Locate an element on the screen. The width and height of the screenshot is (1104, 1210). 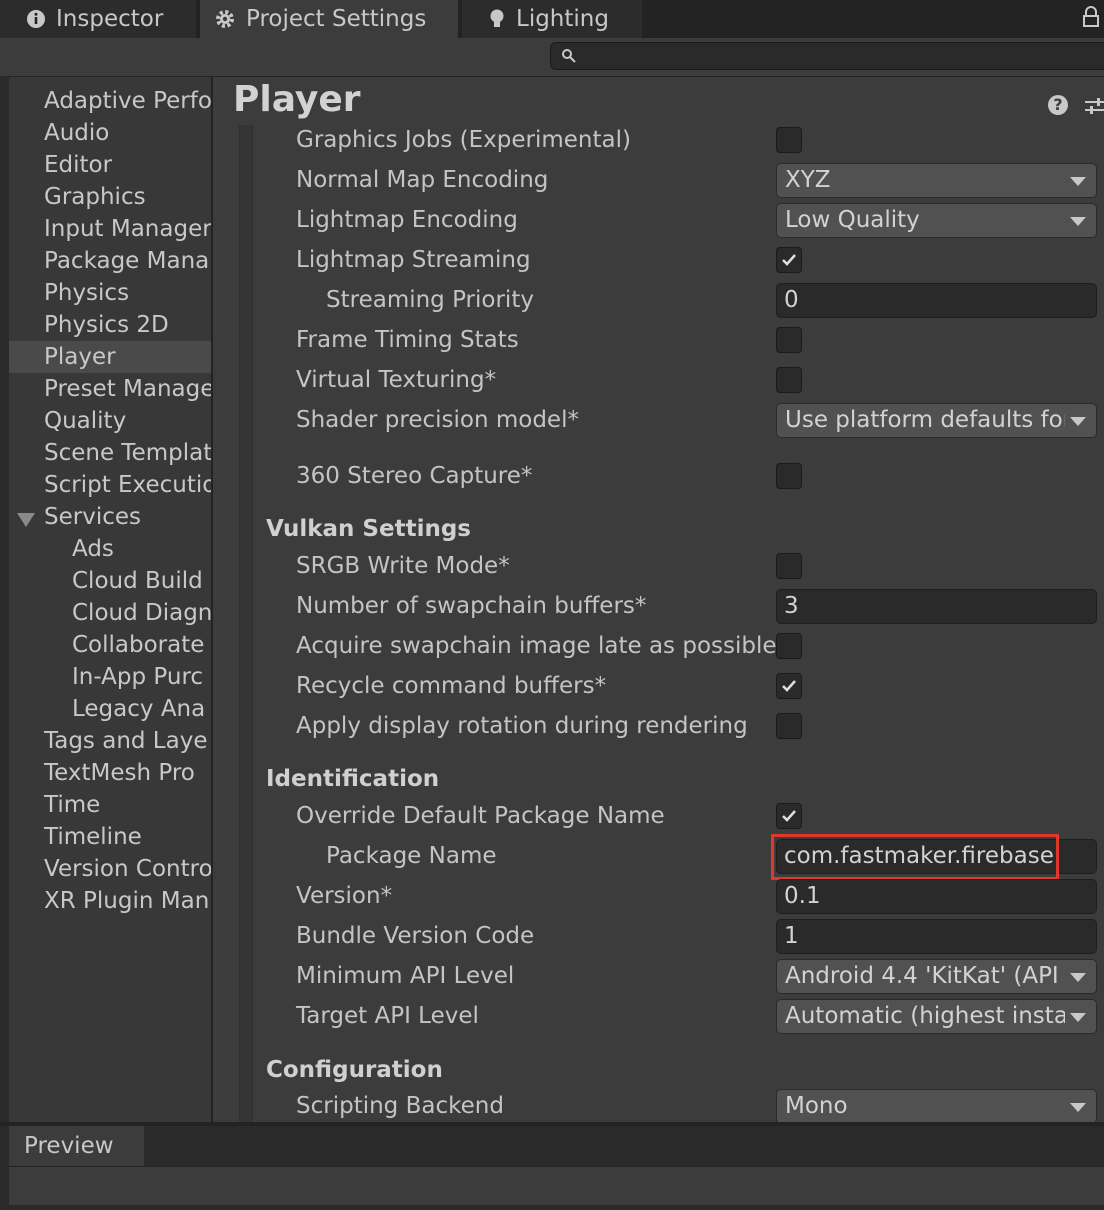
section-header-identification: Identification is located at coordinates (658, 779).